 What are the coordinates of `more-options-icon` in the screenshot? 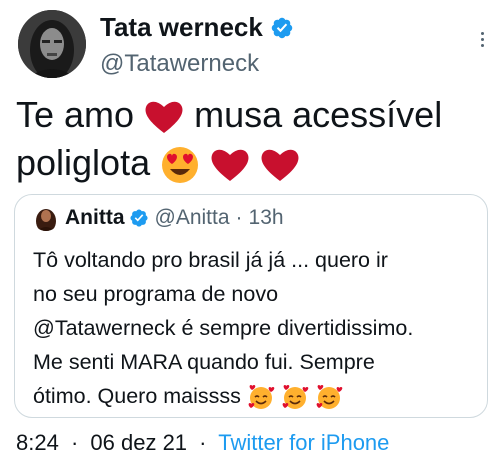 It's located at (482, 39).